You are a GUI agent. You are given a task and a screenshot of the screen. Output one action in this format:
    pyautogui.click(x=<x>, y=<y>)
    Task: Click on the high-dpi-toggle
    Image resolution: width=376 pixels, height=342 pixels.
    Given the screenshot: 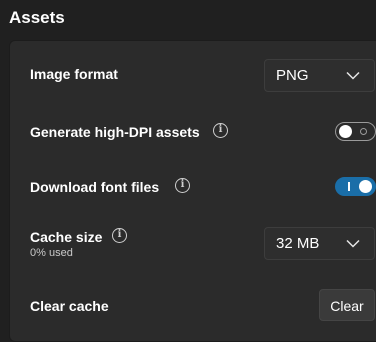 What is the action you would take?
    pyautogui.click(x=355, y=131)
    